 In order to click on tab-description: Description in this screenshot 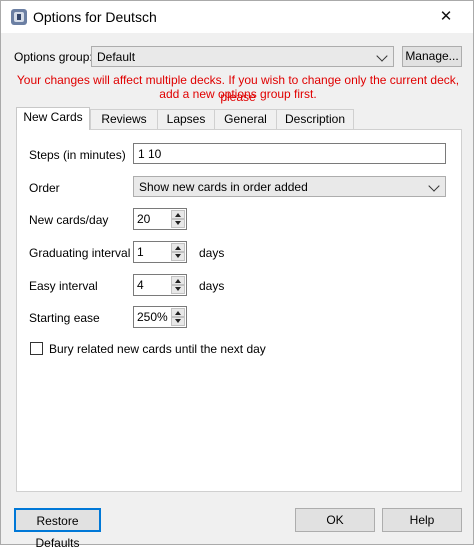, I will do `click(315, 119)`.